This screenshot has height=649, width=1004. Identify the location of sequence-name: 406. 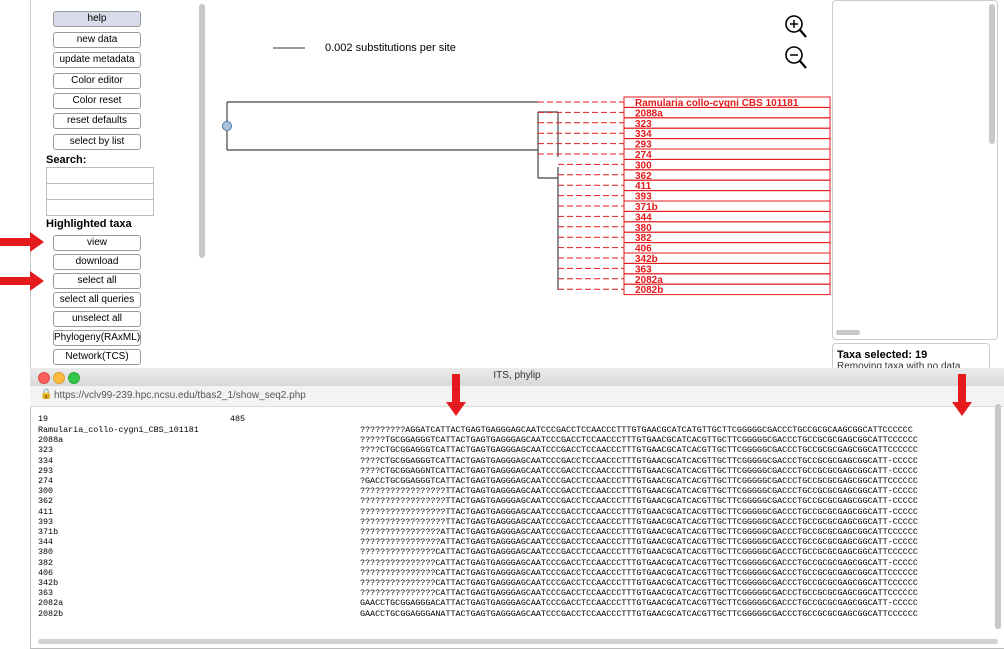
(46, 572).